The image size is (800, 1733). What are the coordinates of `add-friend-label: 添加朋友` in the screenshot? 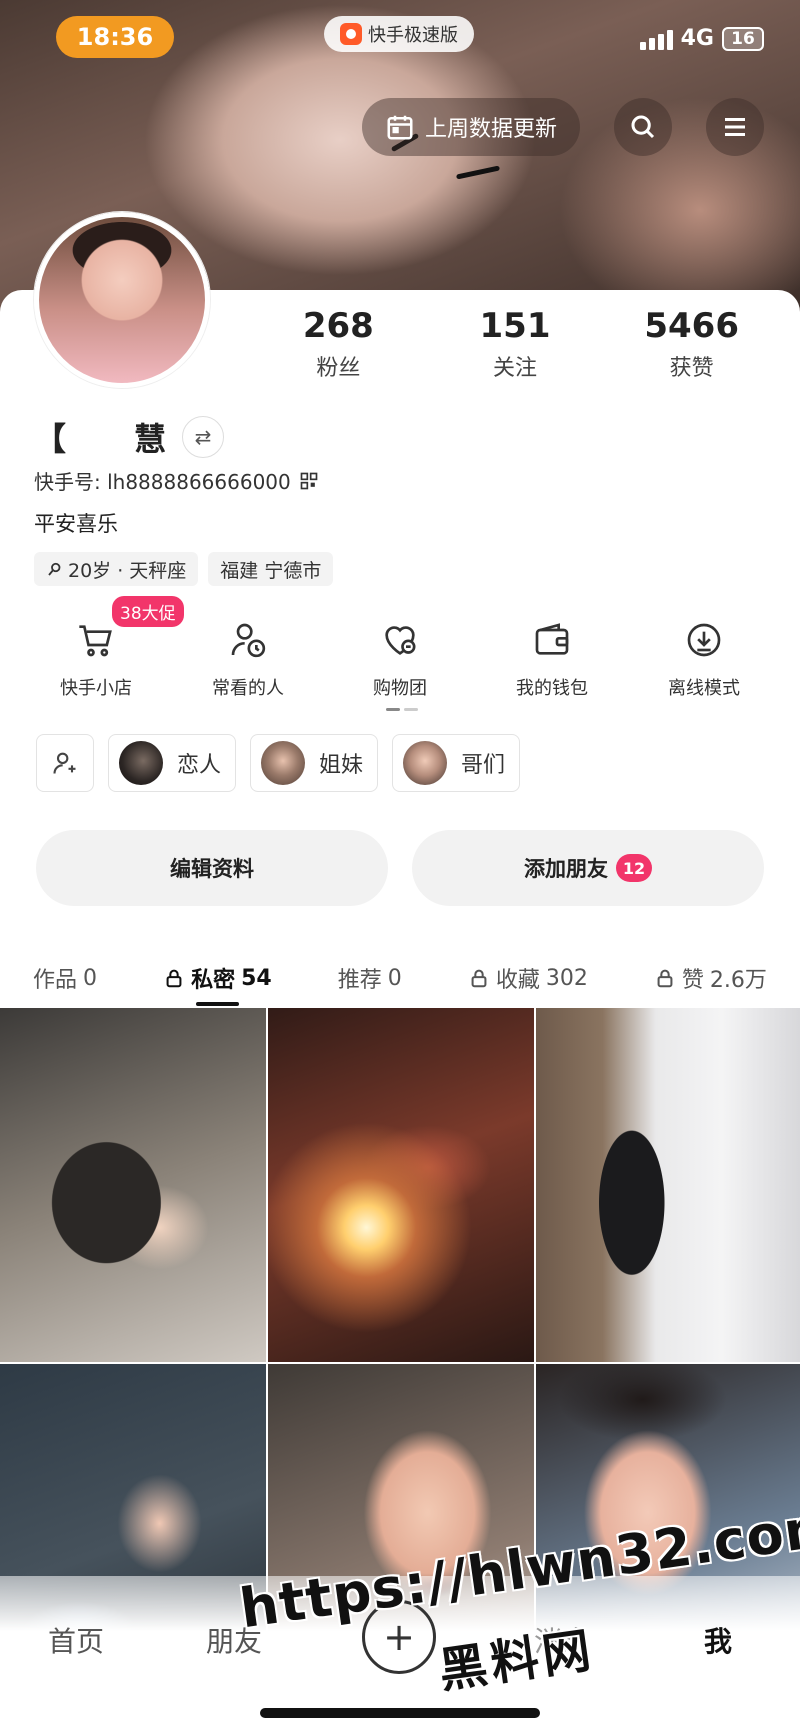 It's located at (566, 869).